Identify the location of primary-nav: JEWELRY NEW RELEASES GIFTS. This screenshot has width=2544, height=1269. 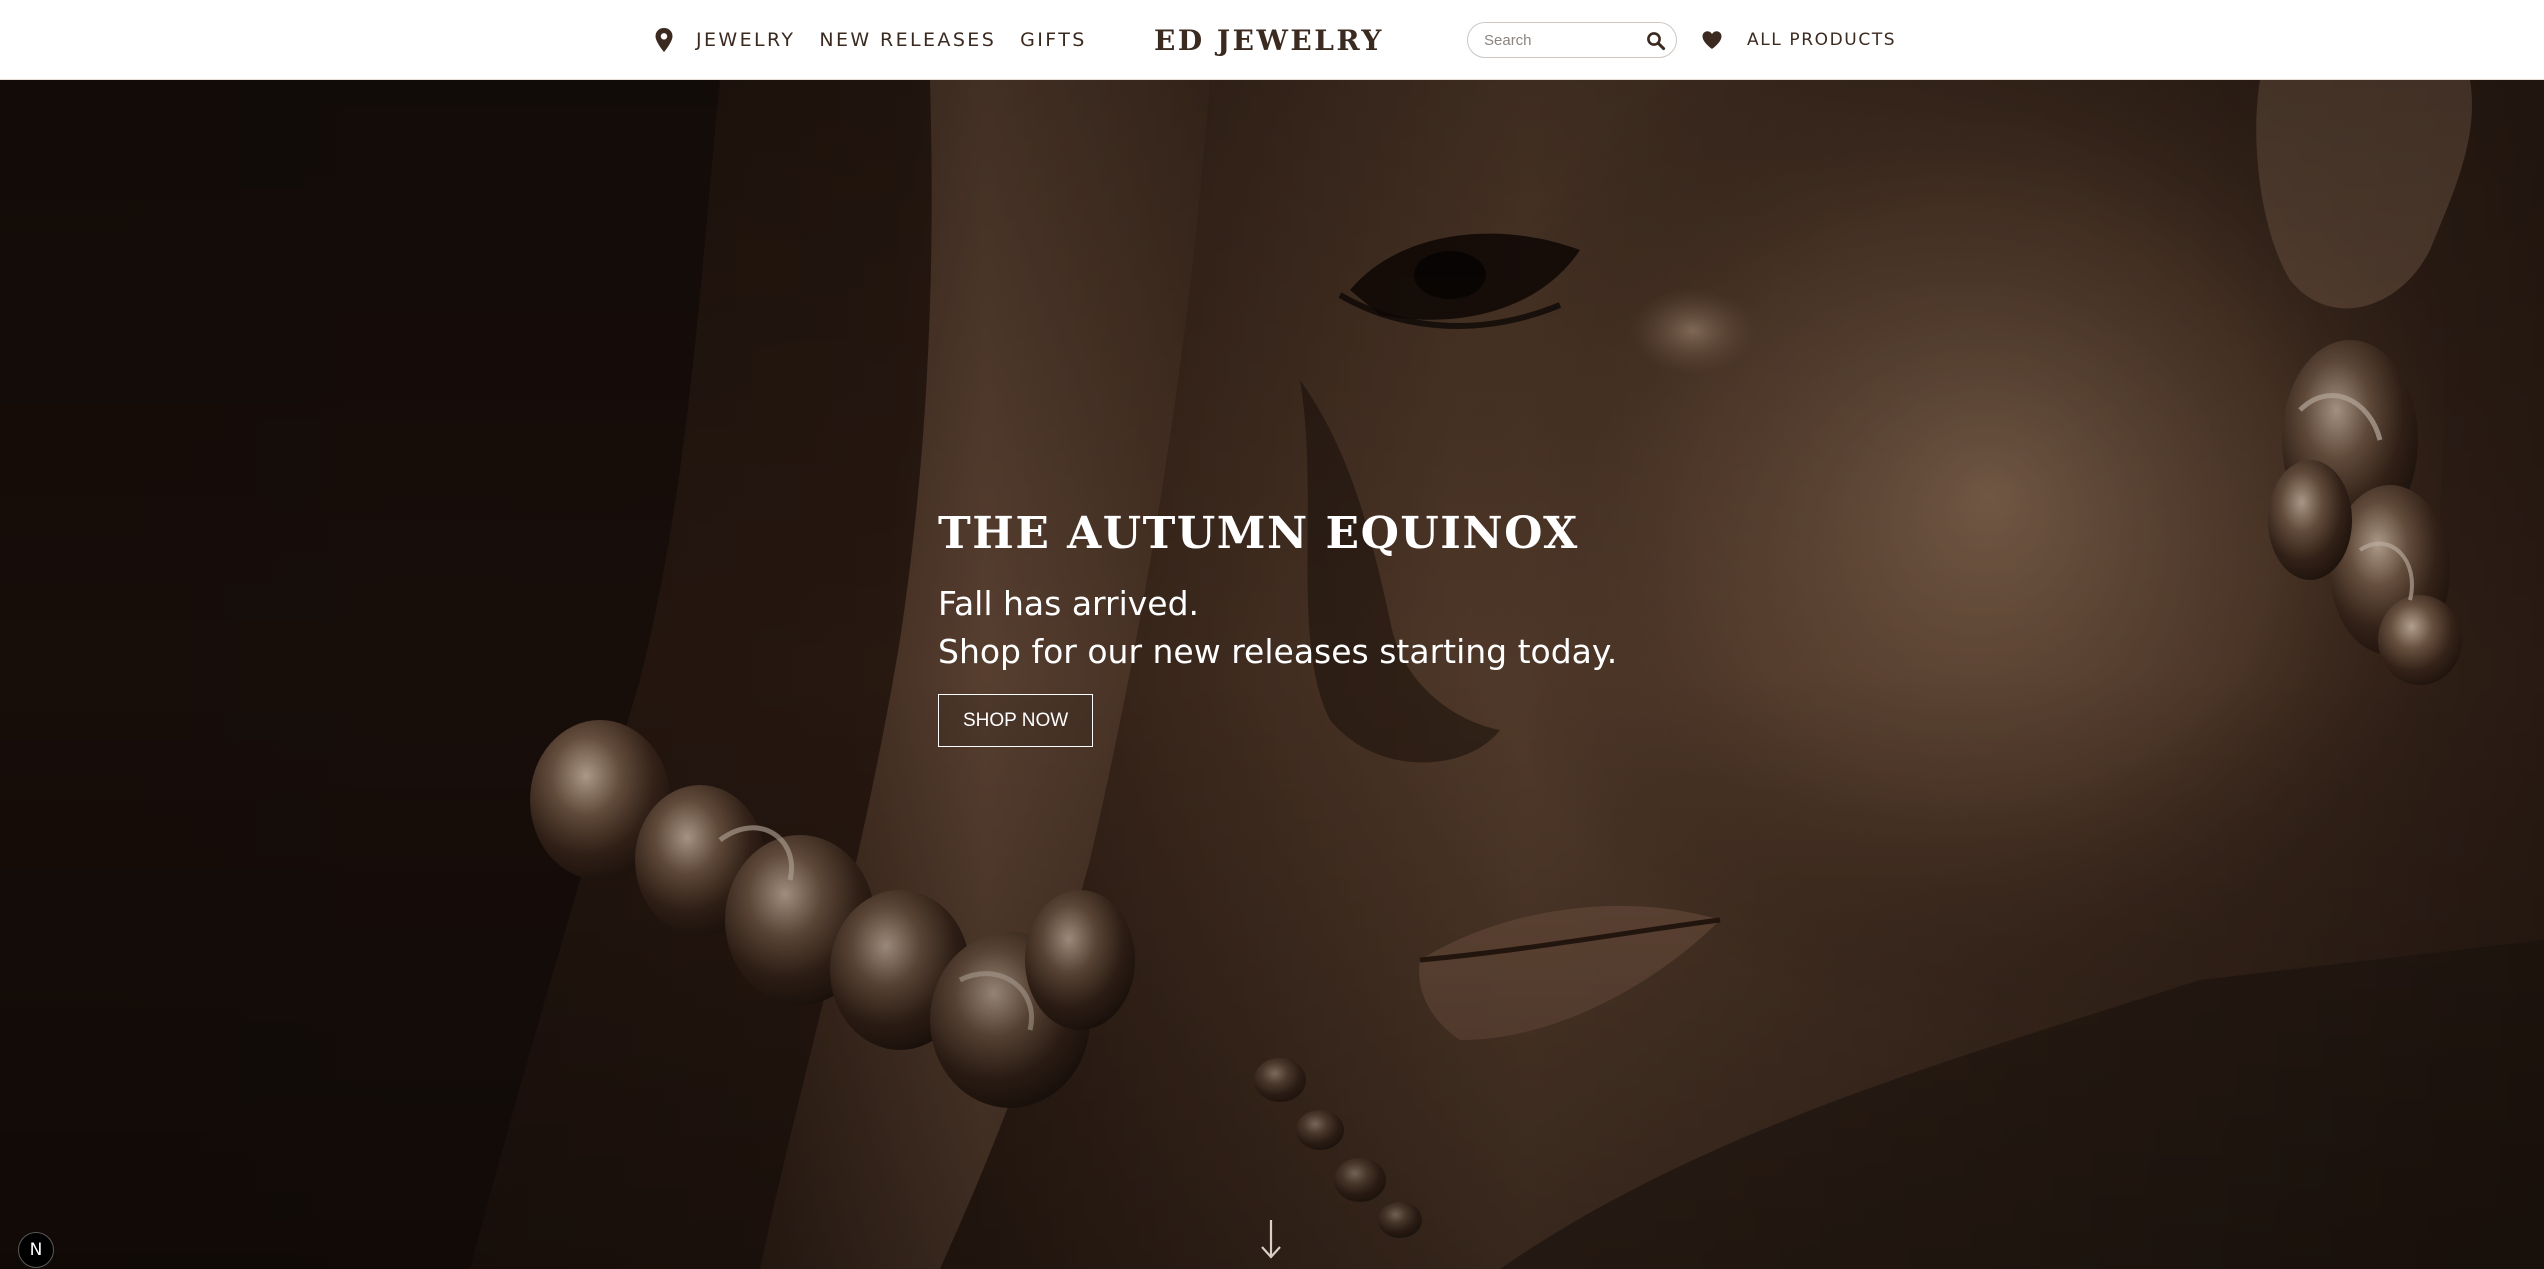
(882, 40).